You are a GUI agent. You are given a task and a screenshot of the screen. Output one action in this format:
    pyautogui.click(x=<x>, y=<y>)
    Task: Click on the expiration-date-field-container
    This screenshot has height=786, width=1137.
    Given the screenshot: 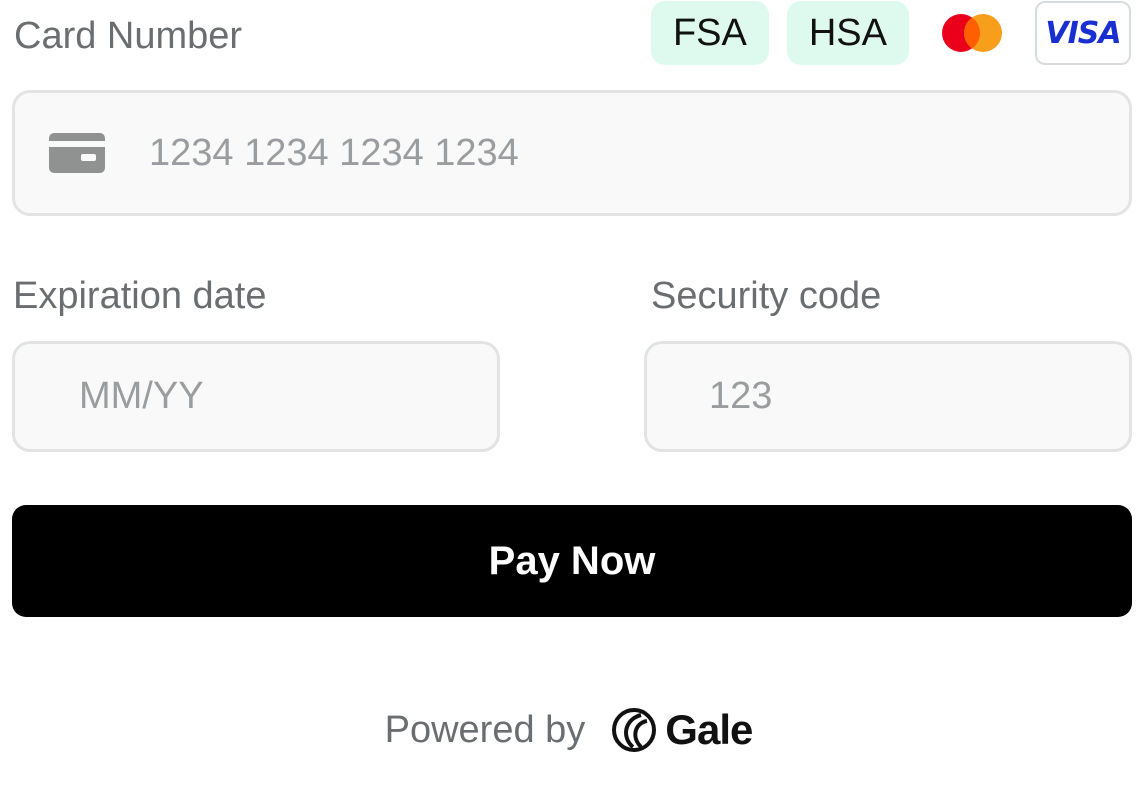 What is the action you would take?
    pyautogui.click(x=256, y=396)
    